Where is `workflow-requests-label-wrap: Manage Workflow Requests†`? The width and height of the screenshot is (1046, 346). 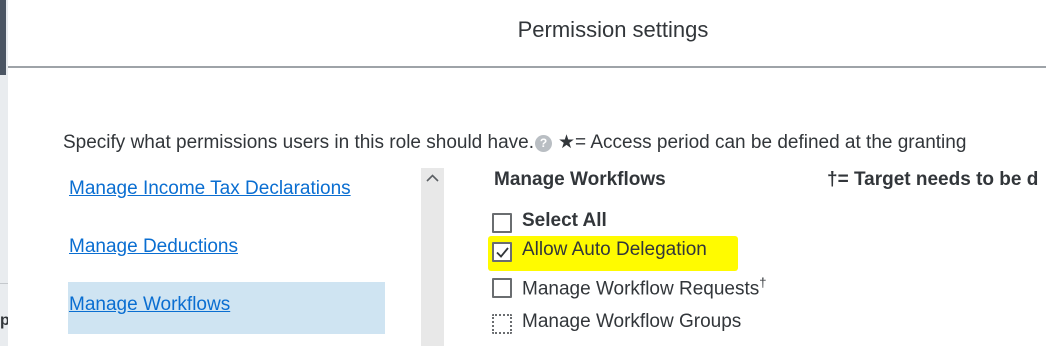
workflow-requests-label-wrap: Manage Workflow Requests† is located at coordinates (644, 287).